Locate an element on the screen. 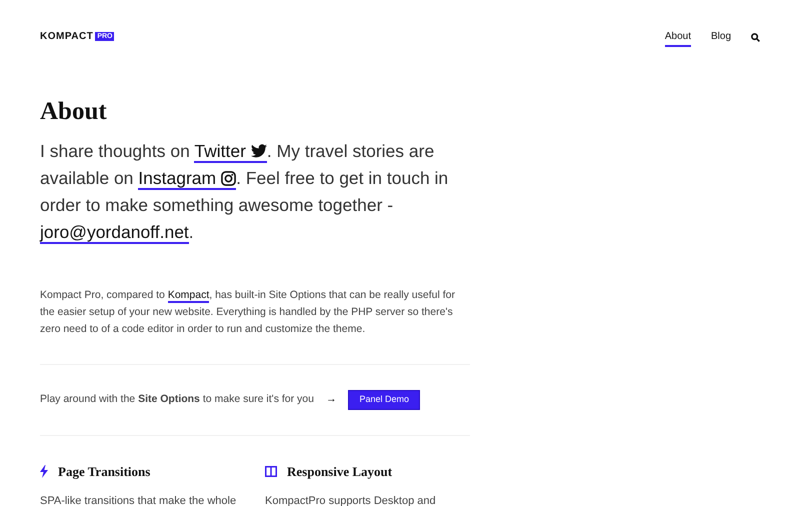 The height and width of the screenshot is (506, 800). intro-paragraph: I share thoughts on Twitter . My travel stories are available on Instagram . Feel free to get in touch in order to make something awesome together - joro@yordanoff.net. is located at coordinates (245, 193).